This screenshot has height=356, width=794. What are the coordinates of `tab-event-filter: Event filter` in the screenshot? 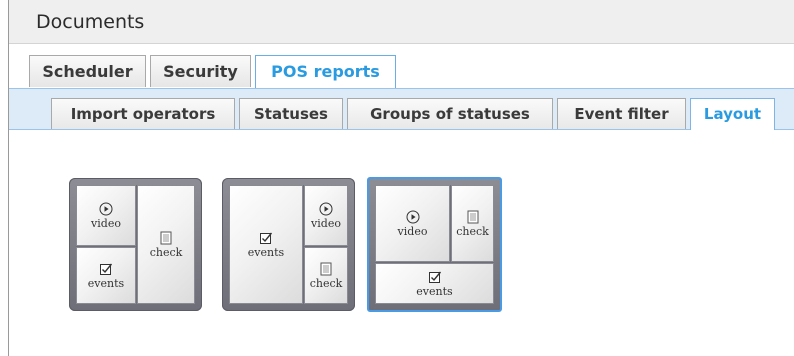 It's located at (621, 113).